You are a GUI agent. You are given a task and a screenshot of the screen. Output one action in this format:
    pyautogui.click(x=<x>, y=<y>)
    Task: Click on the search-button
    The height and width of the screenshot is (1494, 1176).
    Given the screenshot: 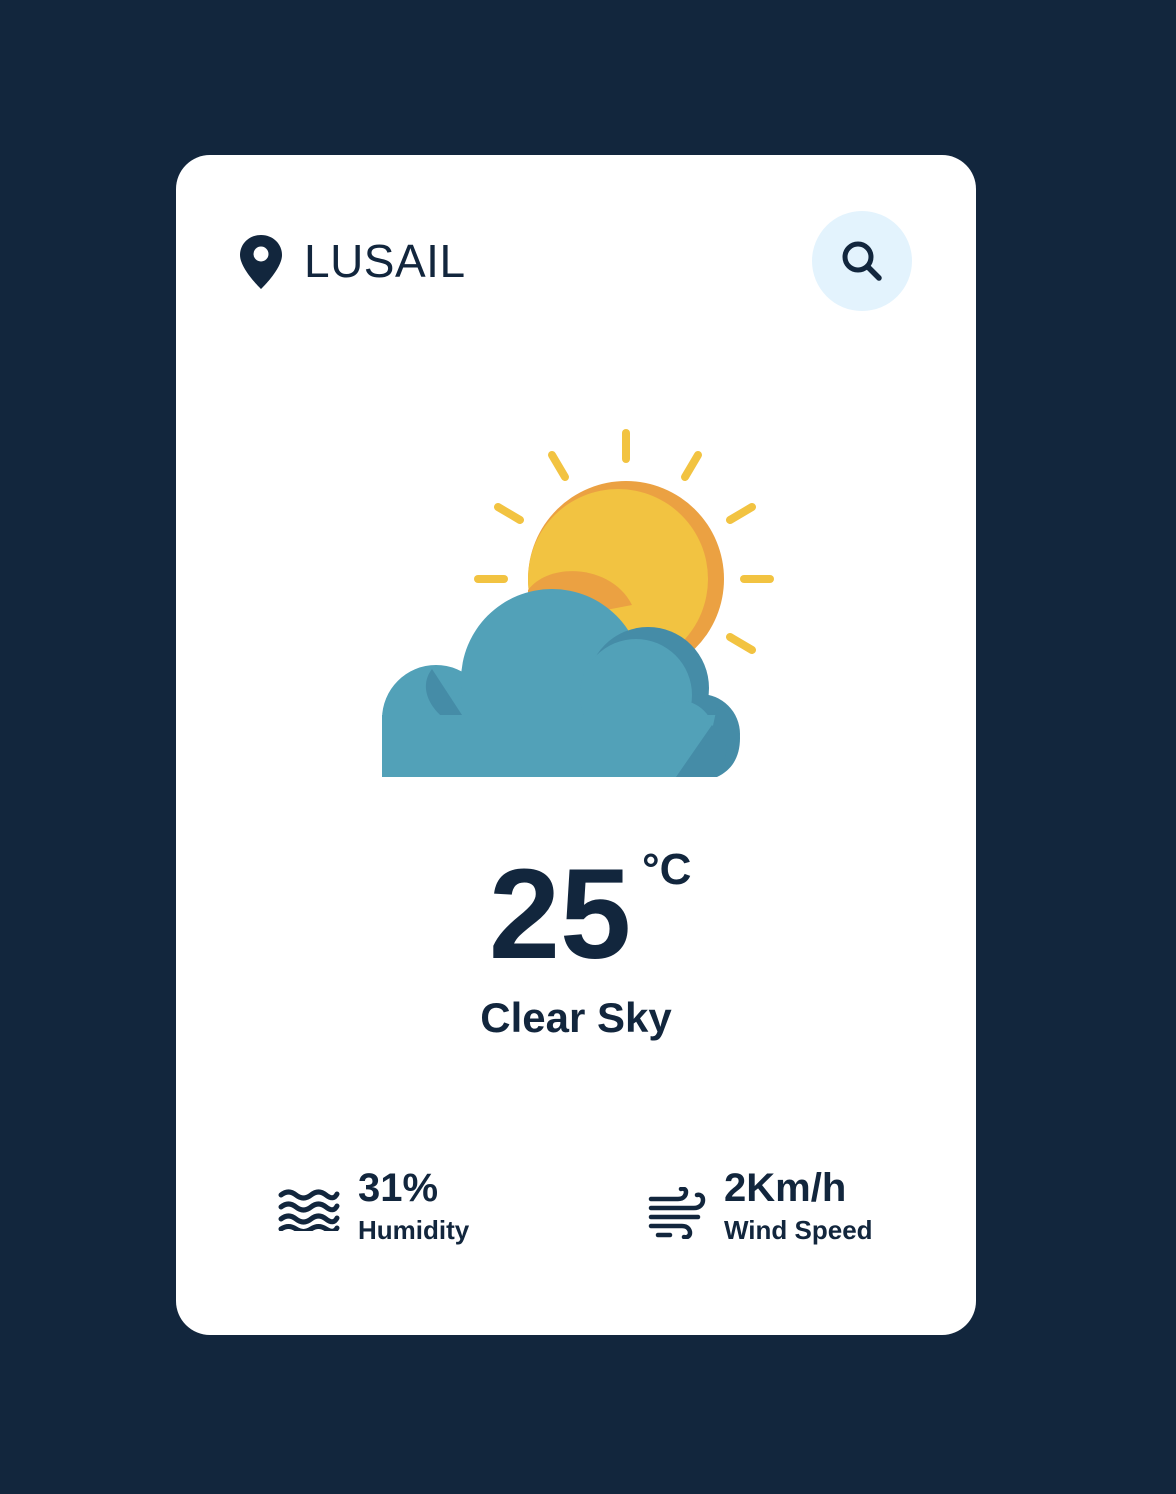 What is the action you would take?
    pyautogui.click(x=862, y=261)
    